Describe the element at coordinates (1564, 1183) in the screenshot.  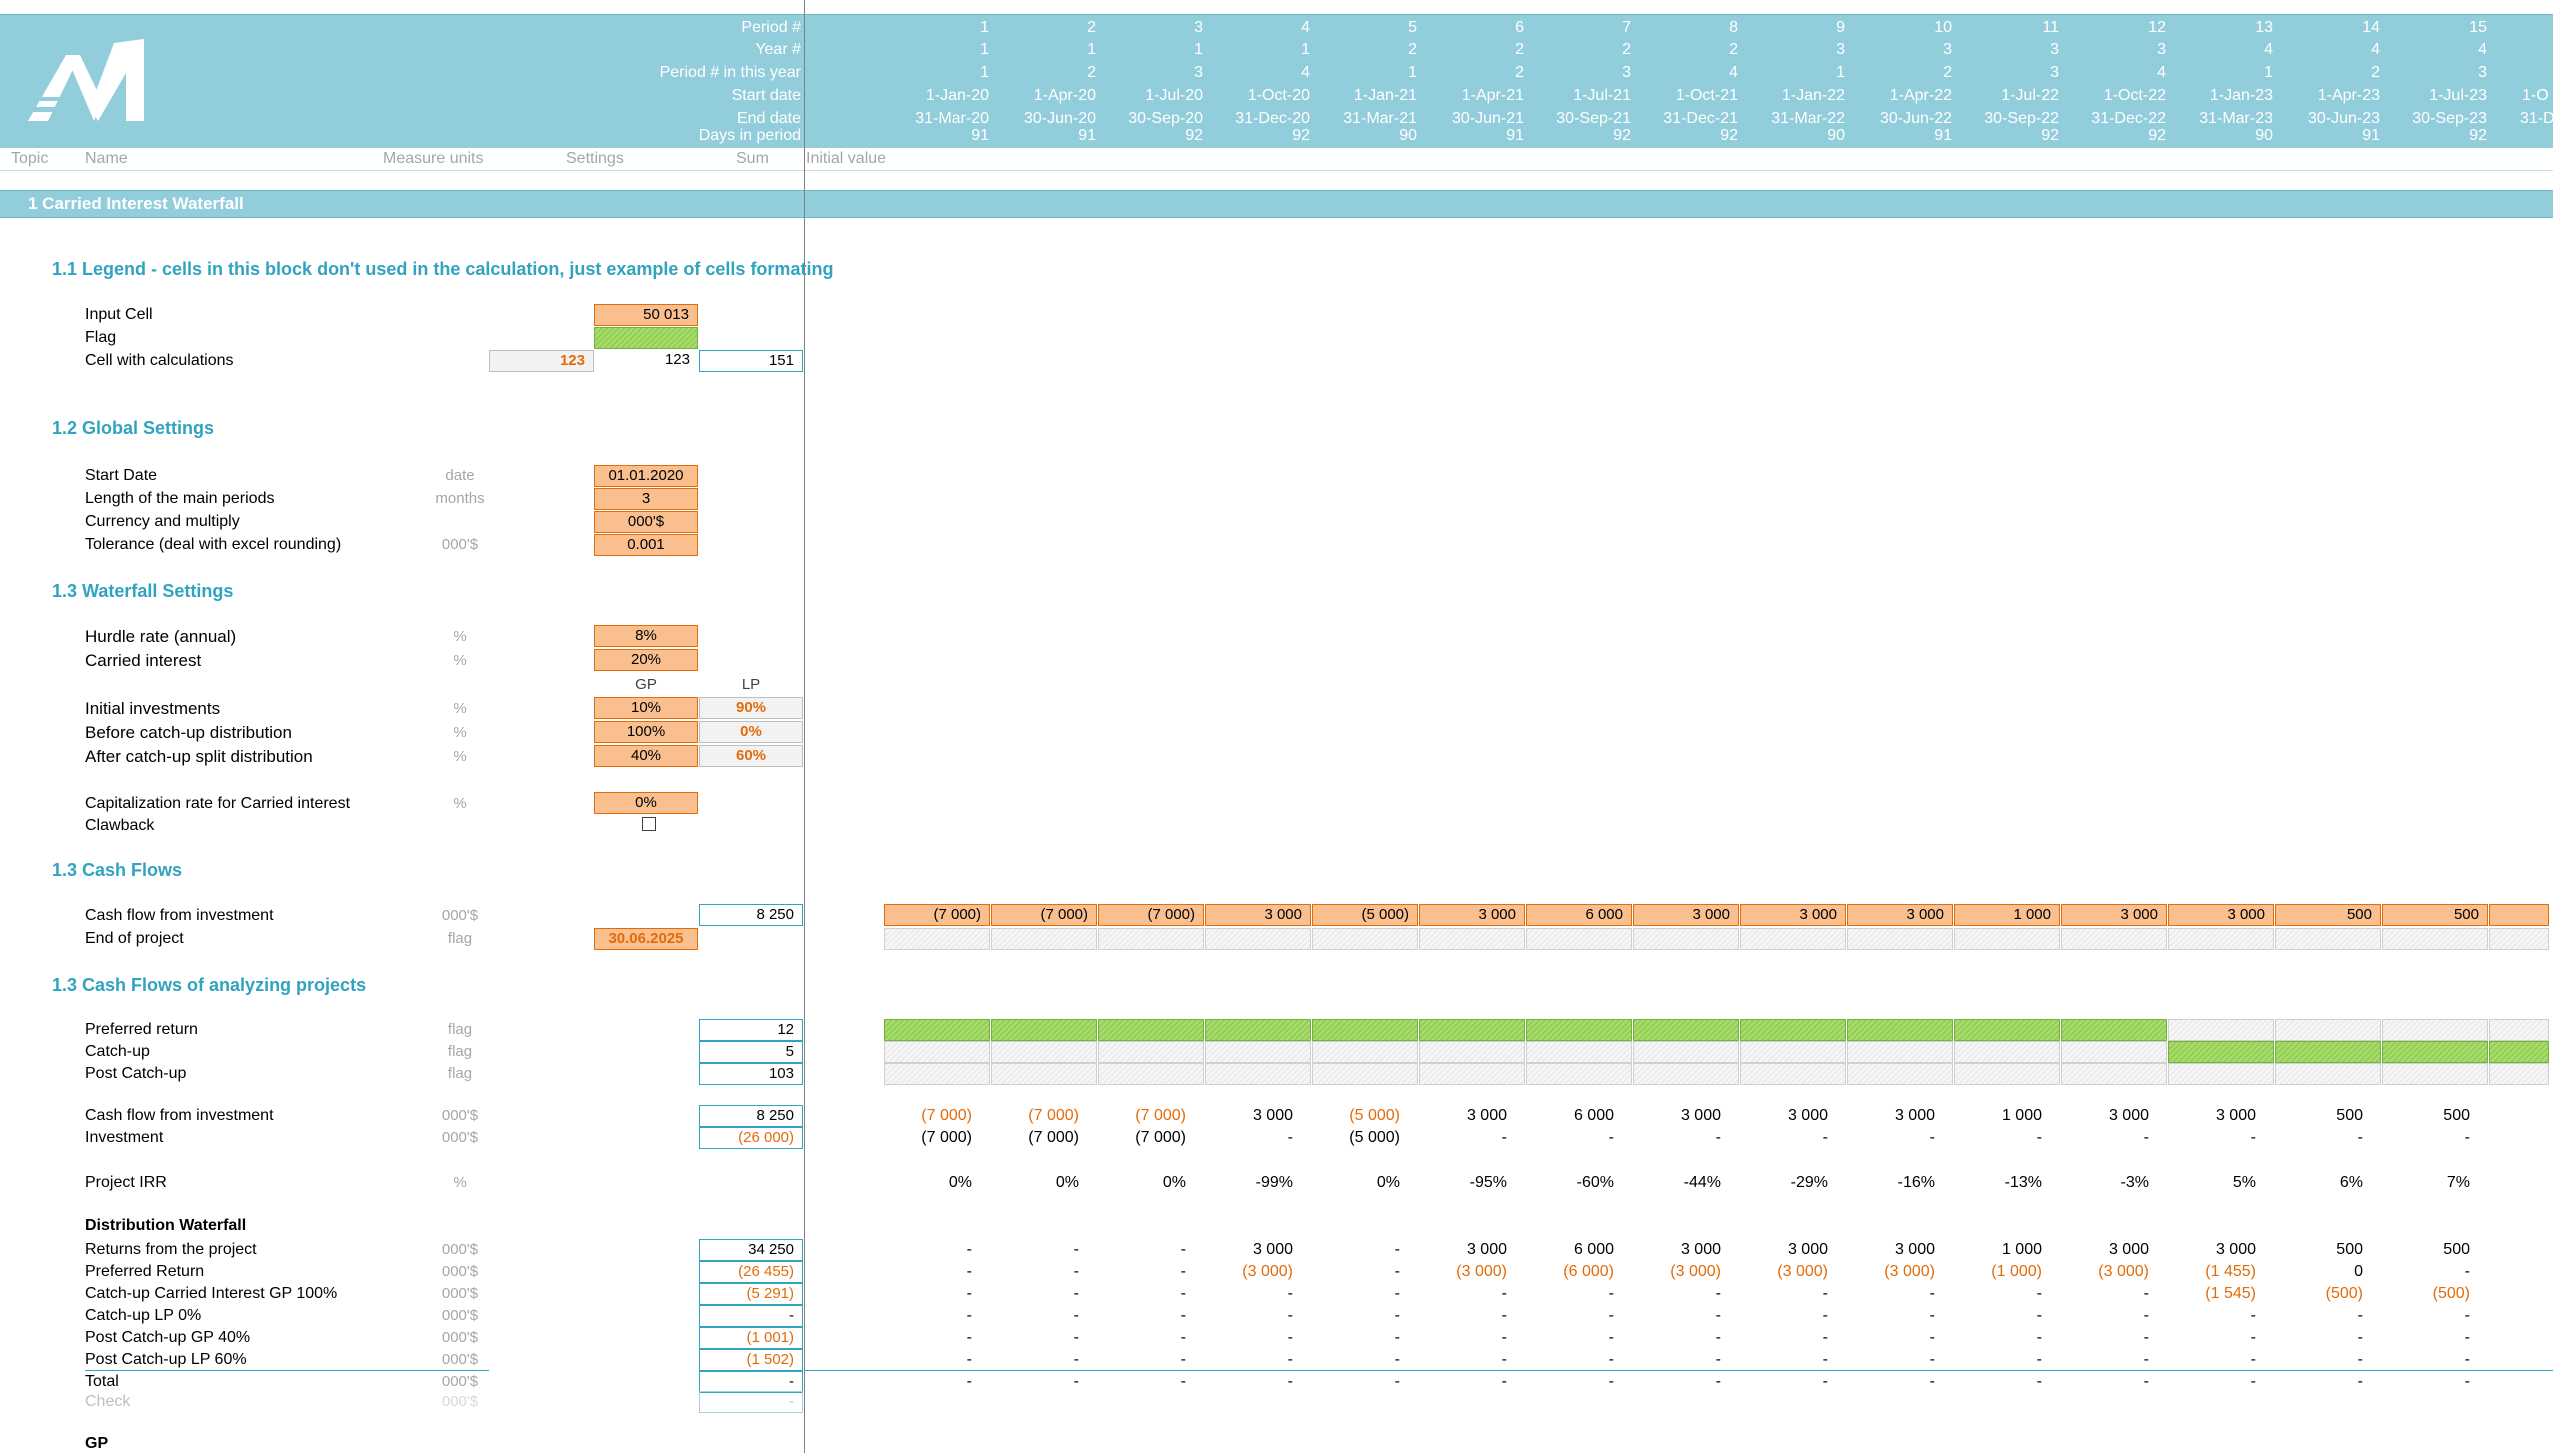
I see `irr-cell: -60%` at that location.